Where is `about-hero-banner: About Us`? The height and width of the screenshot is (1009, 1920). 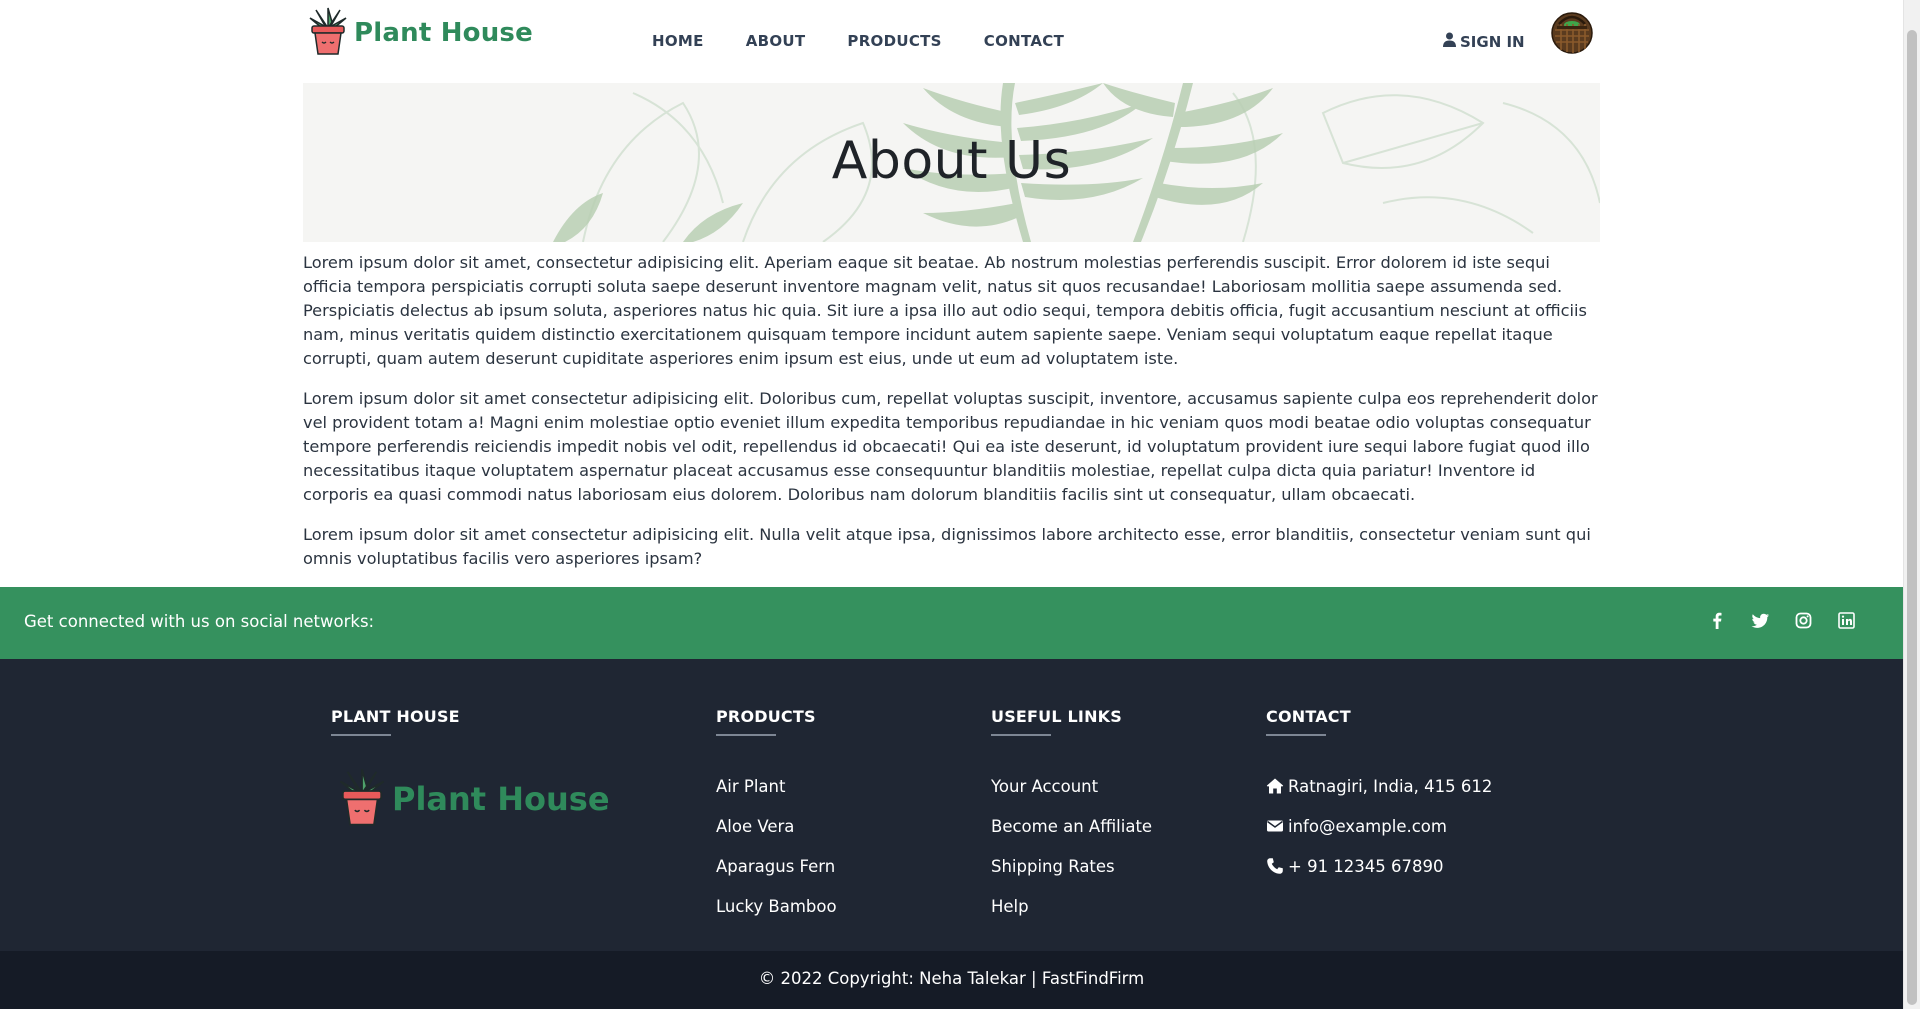
about-hero-banner: About Us is located at coordinates (951, 162).